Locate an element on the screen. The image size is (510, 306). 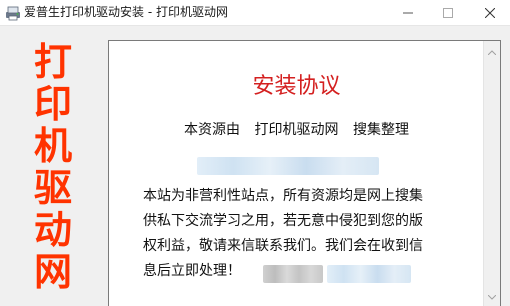
blurred-link is located at coordinates (288, 166).